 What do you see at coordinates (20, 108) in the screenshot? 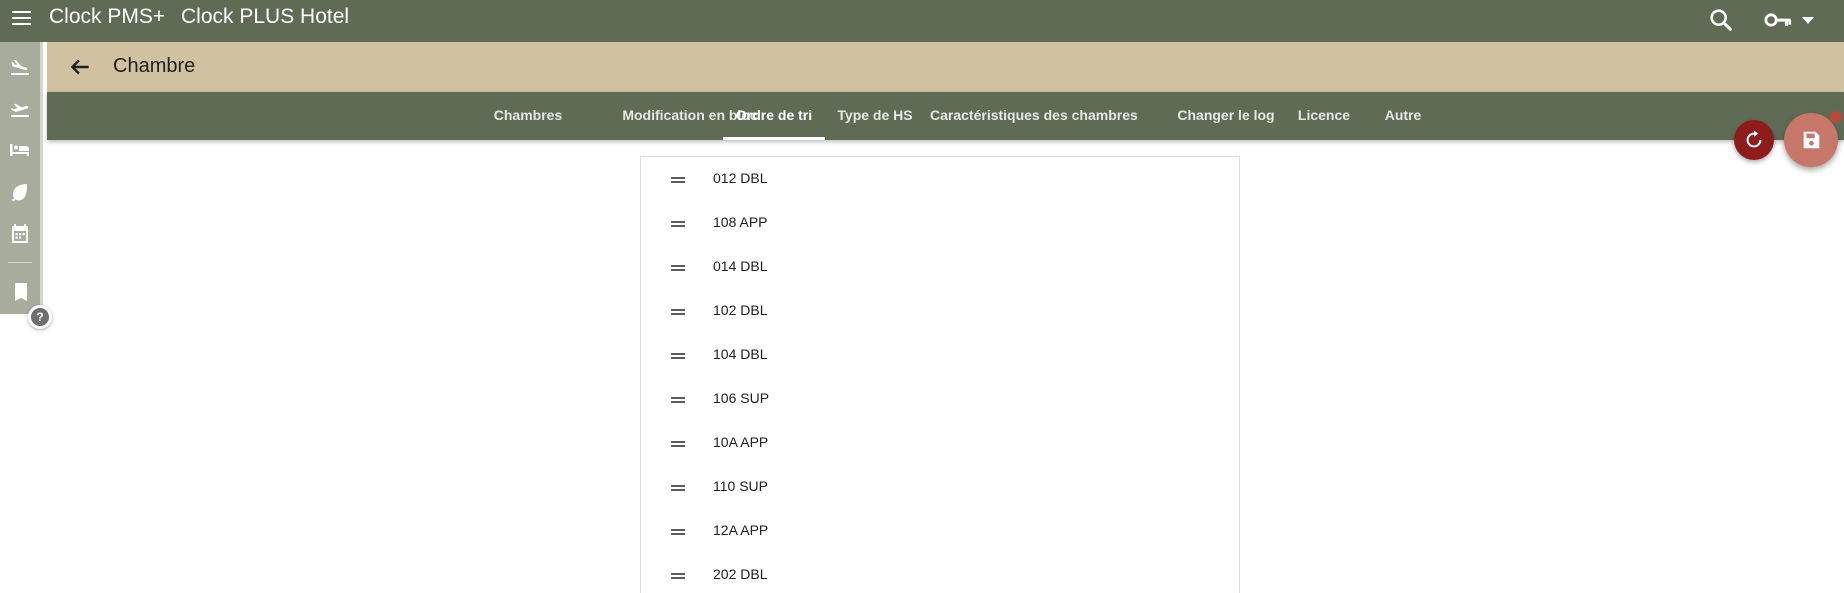
I see `departures-icon` at bounding box center [20, 108].